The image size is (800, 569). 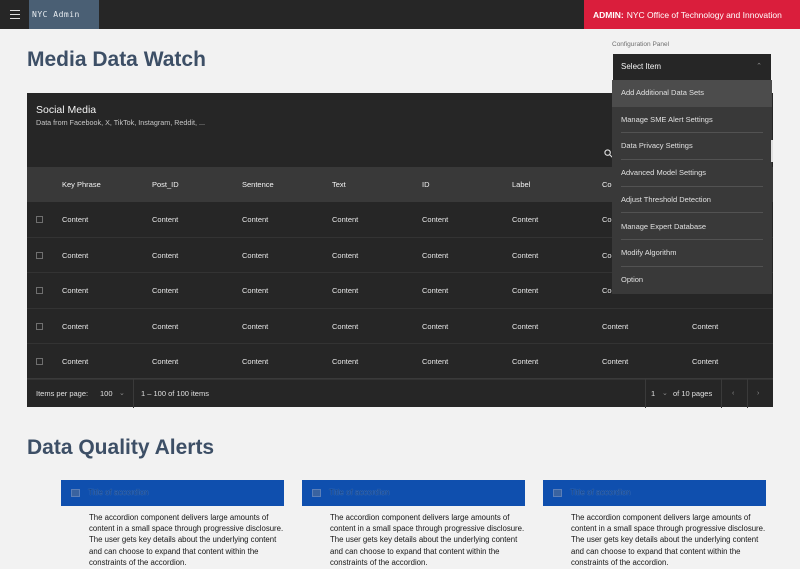 I want to click on page-select: 1, so click(x=653, y=393).